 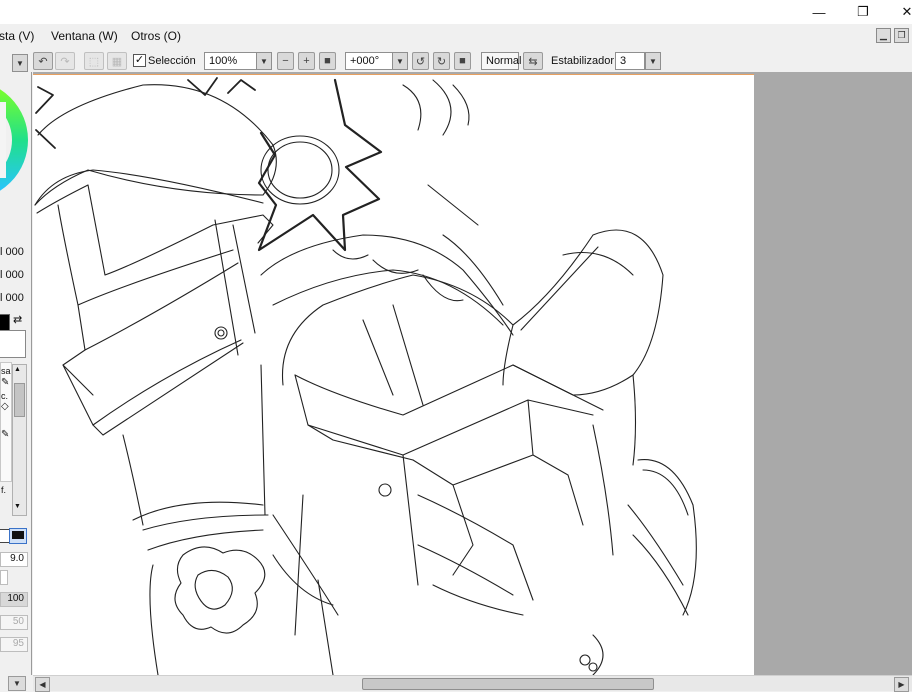 I want to click on undo-button: ↶, so click(x=43, y=61).